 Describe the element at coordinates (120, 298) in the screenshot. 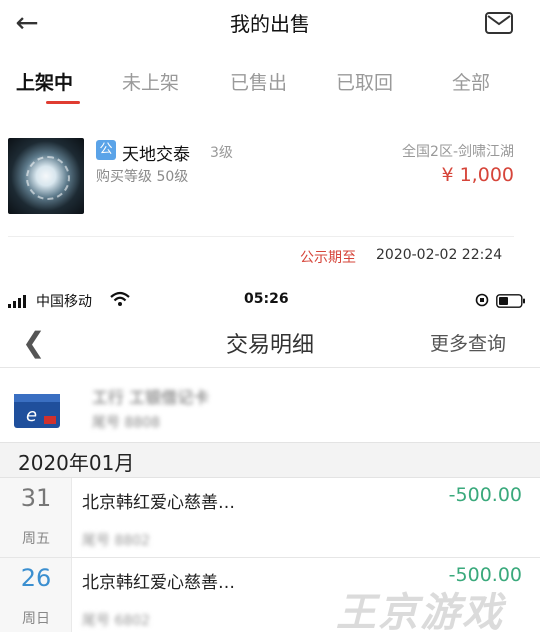

I see `wifi-icon` at that location.